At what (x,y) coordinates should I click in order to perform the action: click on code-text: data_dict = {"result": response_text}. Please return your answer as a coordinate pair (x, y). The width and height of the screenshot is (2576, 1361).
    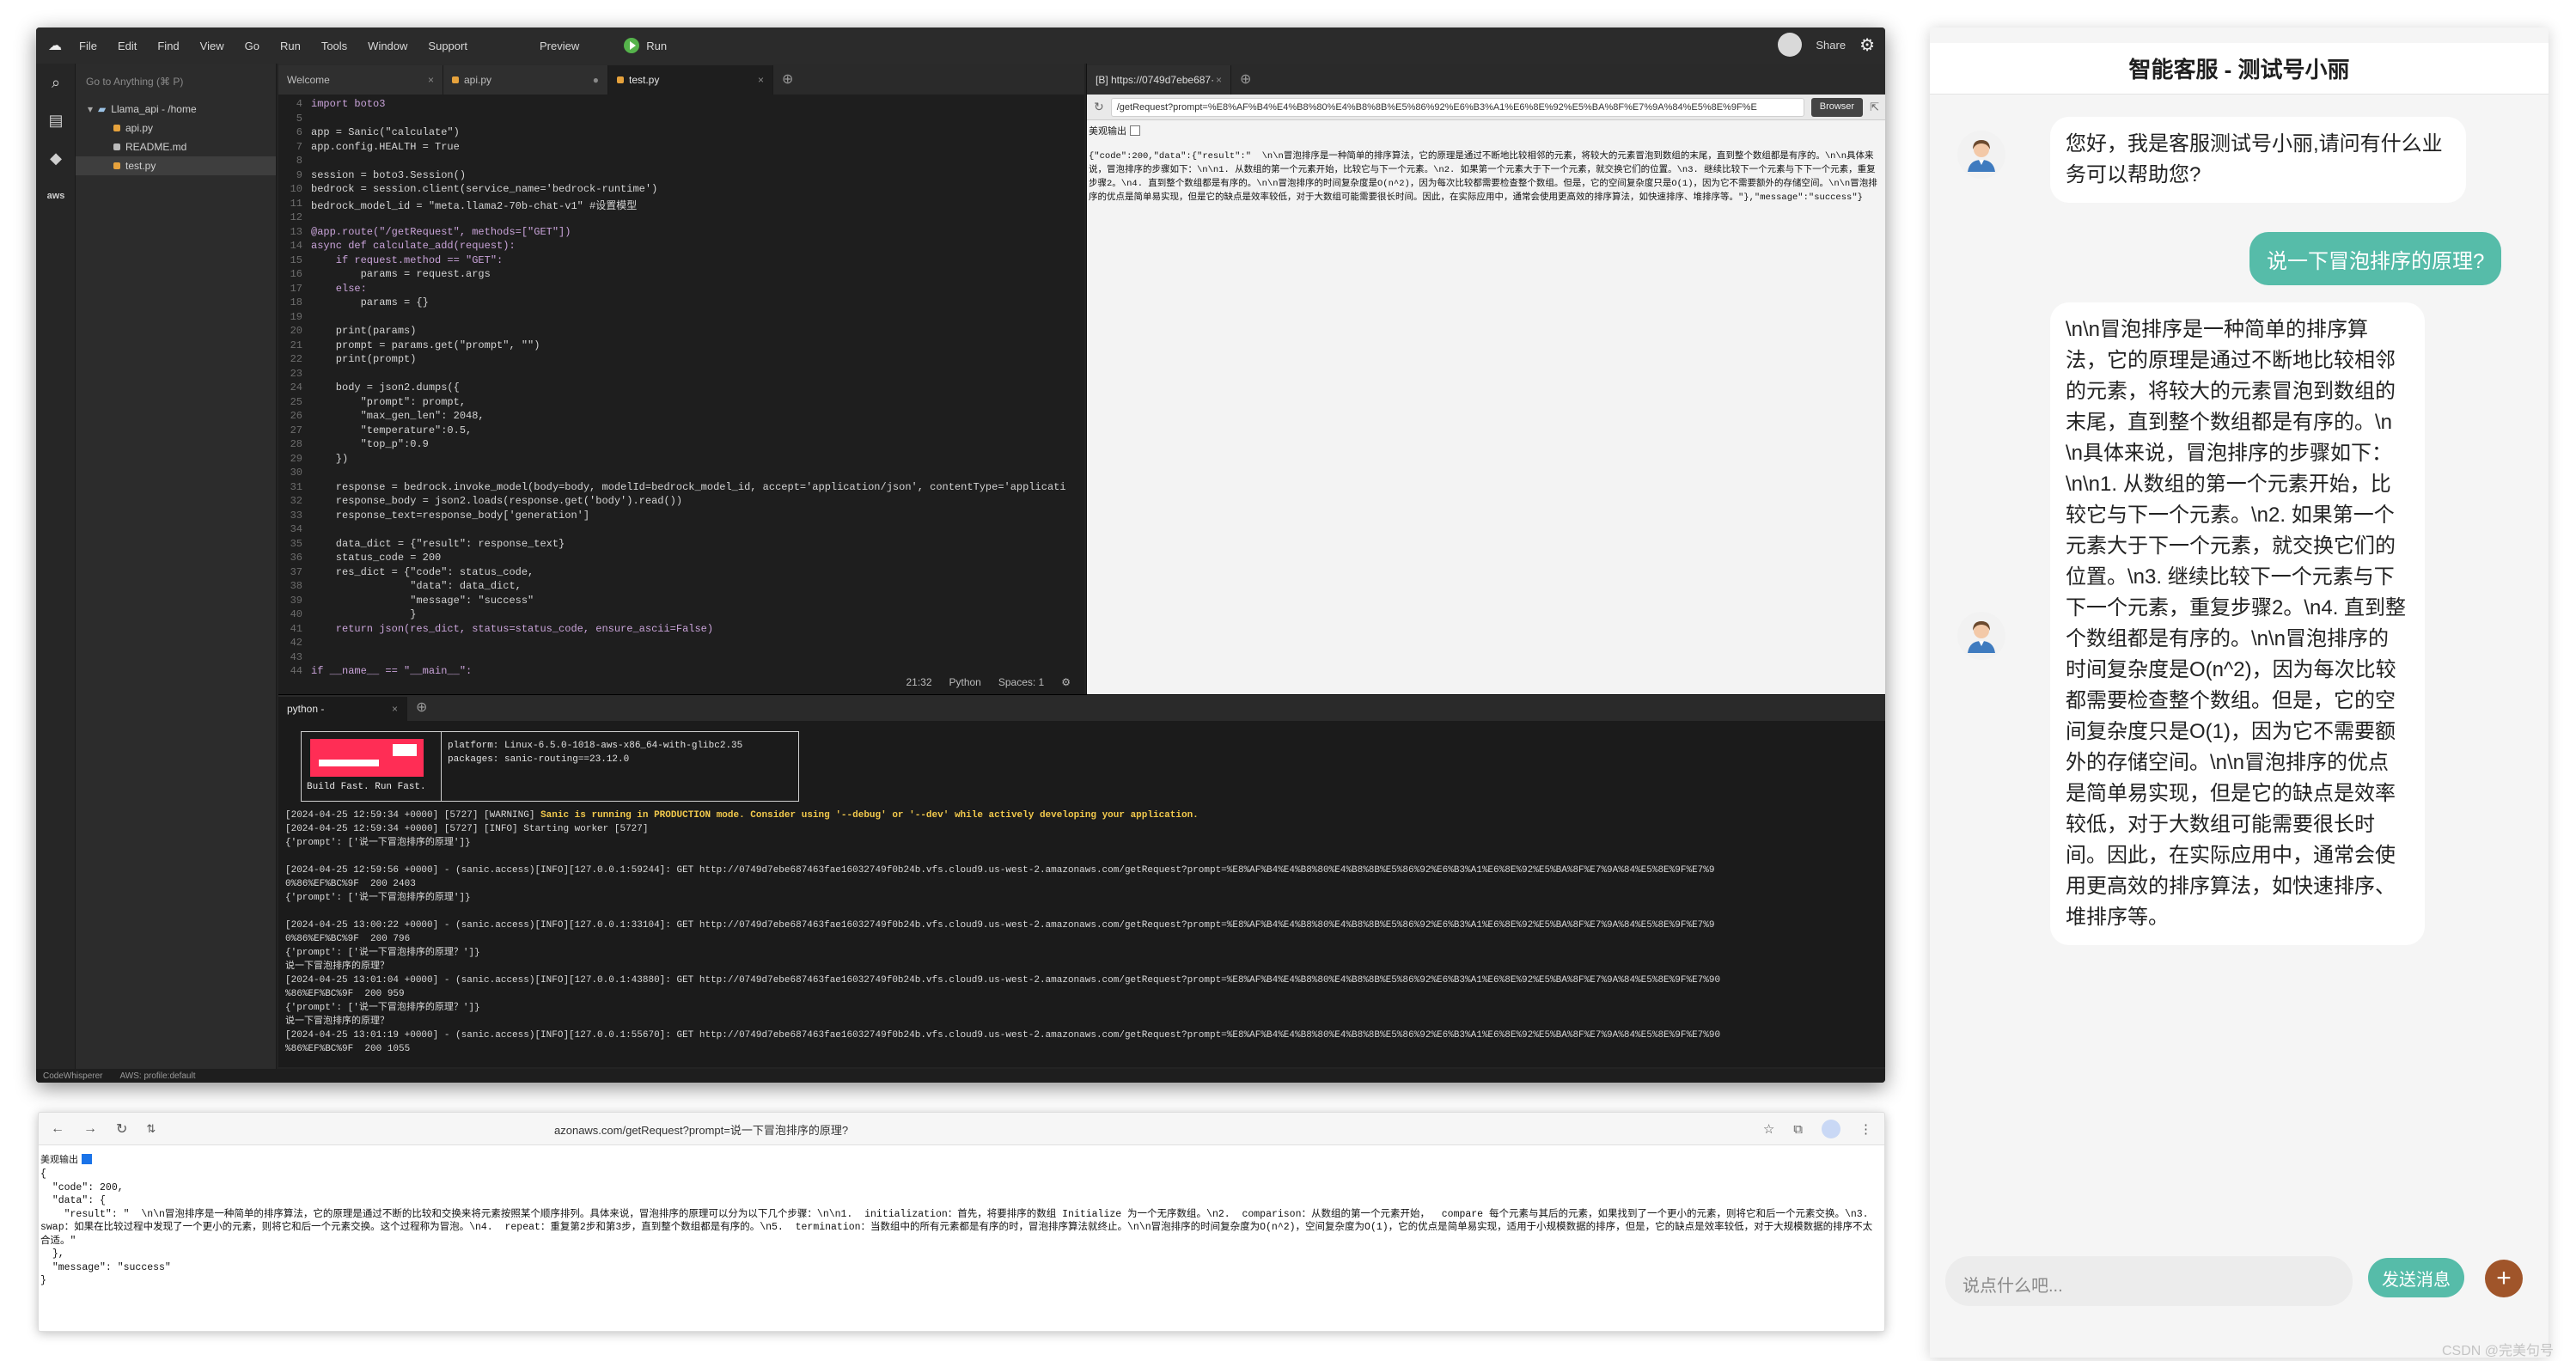
    Looking at the image, I should click on (438, 543).